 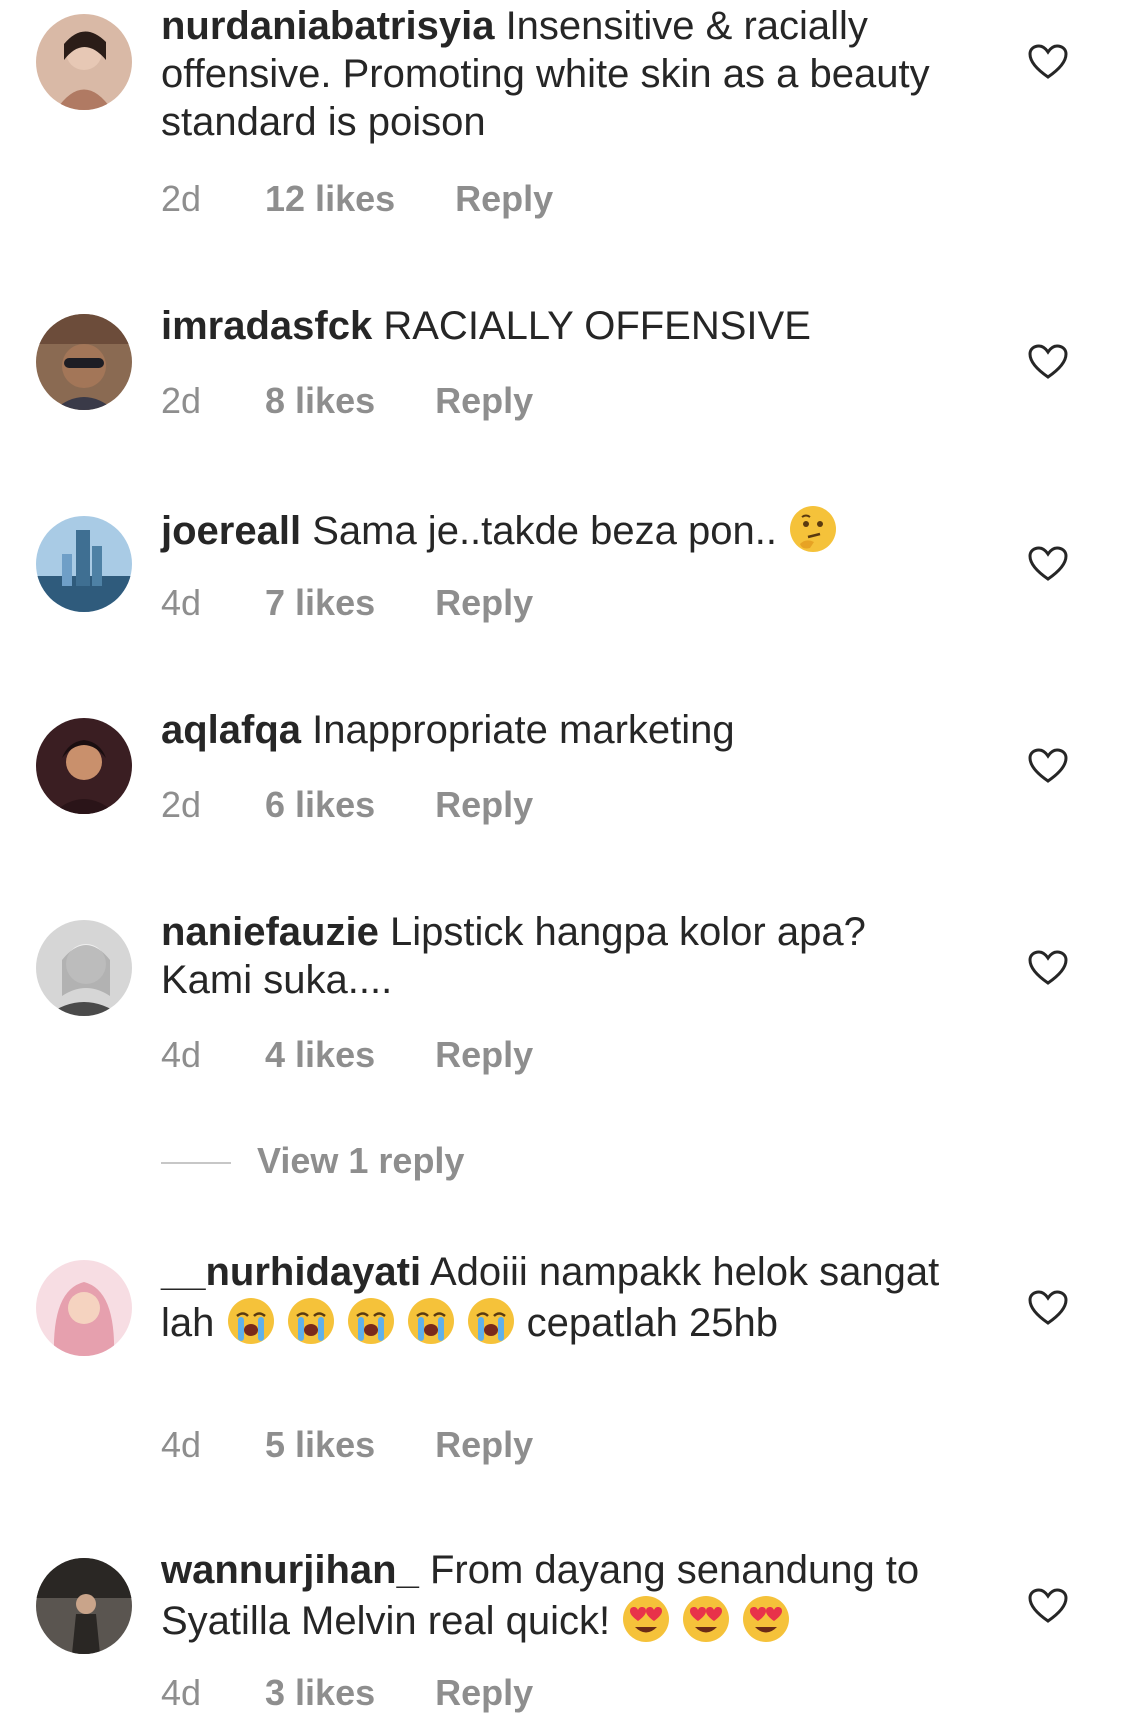 I want to click on comment-text: imradasfck RACIALLY OFFENSIVE, so click(x=556, y=326).